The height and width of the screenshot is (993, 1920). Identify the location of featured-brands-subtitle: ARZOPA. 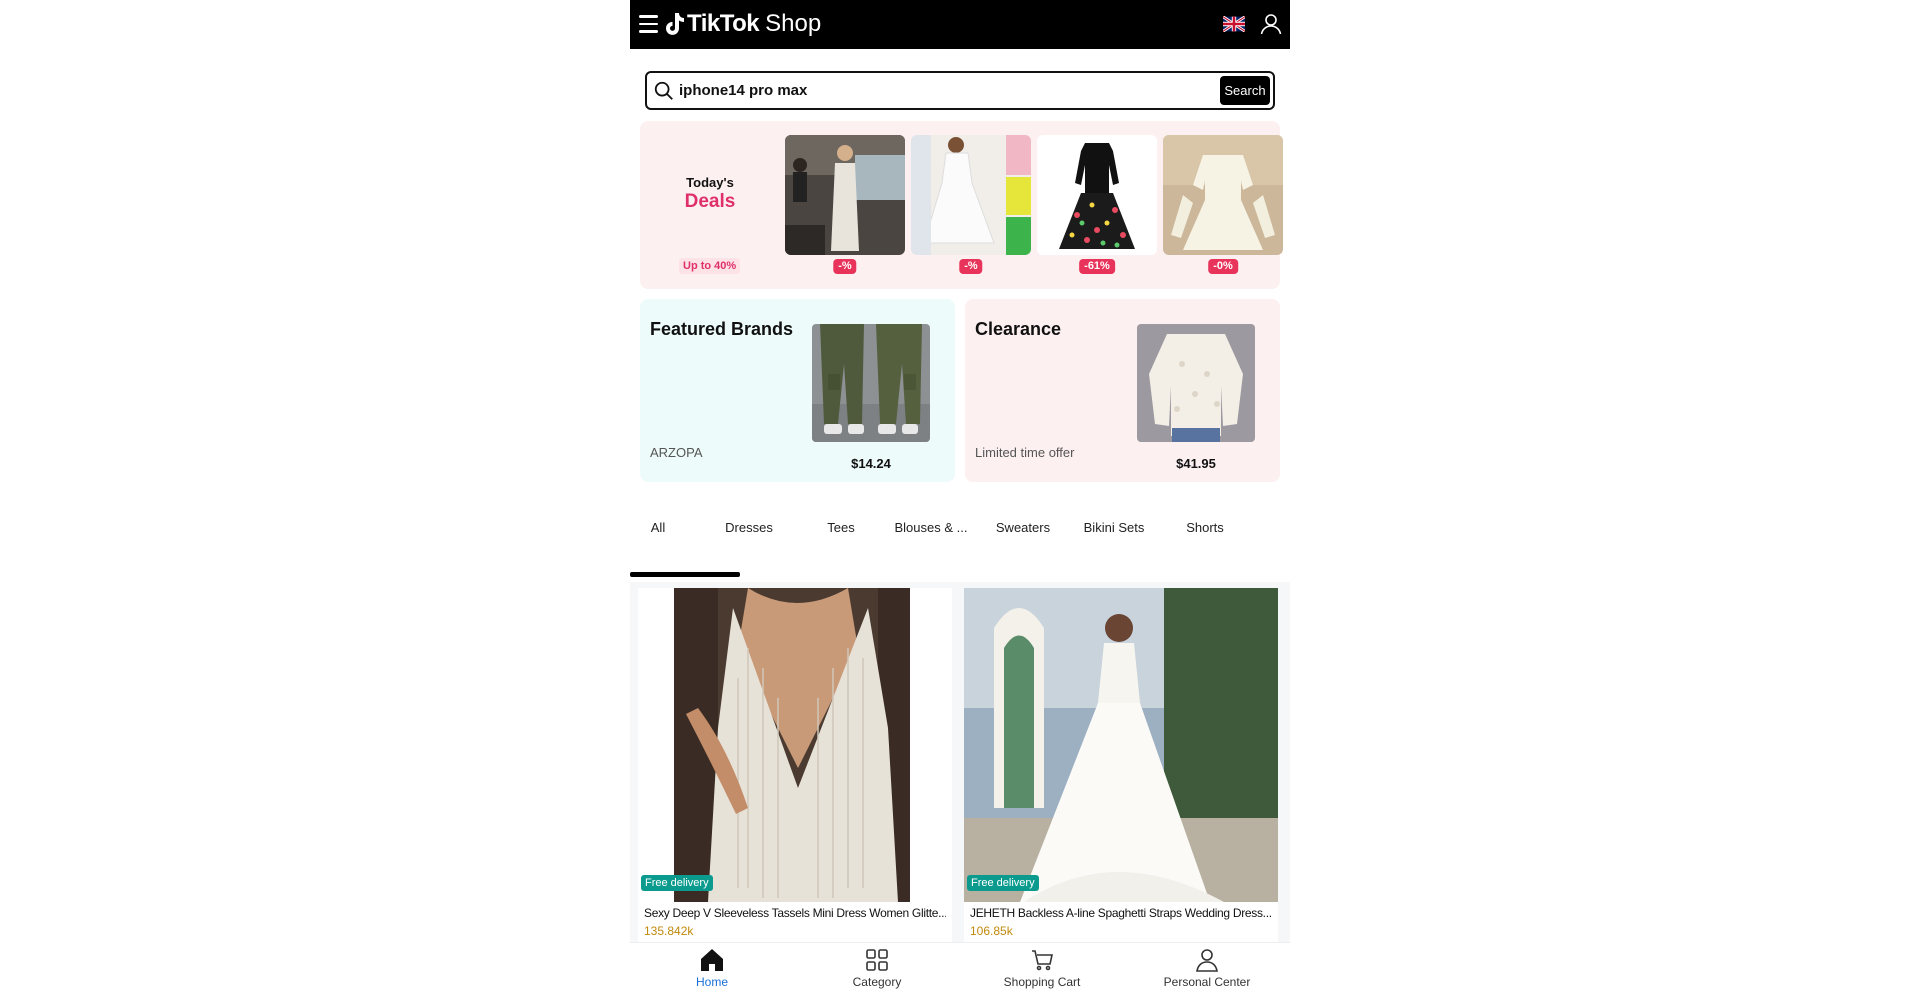
(676, 452).